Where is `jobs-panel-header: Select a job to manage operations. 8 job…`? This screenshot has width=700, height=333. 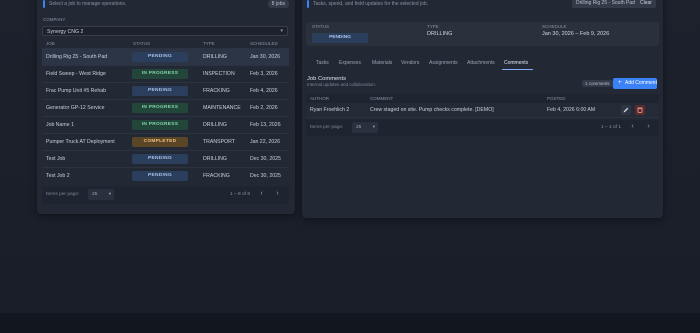 jobs-panel-header: Select a job to manage operations. 8 job… is located at coordinates (166, 4).